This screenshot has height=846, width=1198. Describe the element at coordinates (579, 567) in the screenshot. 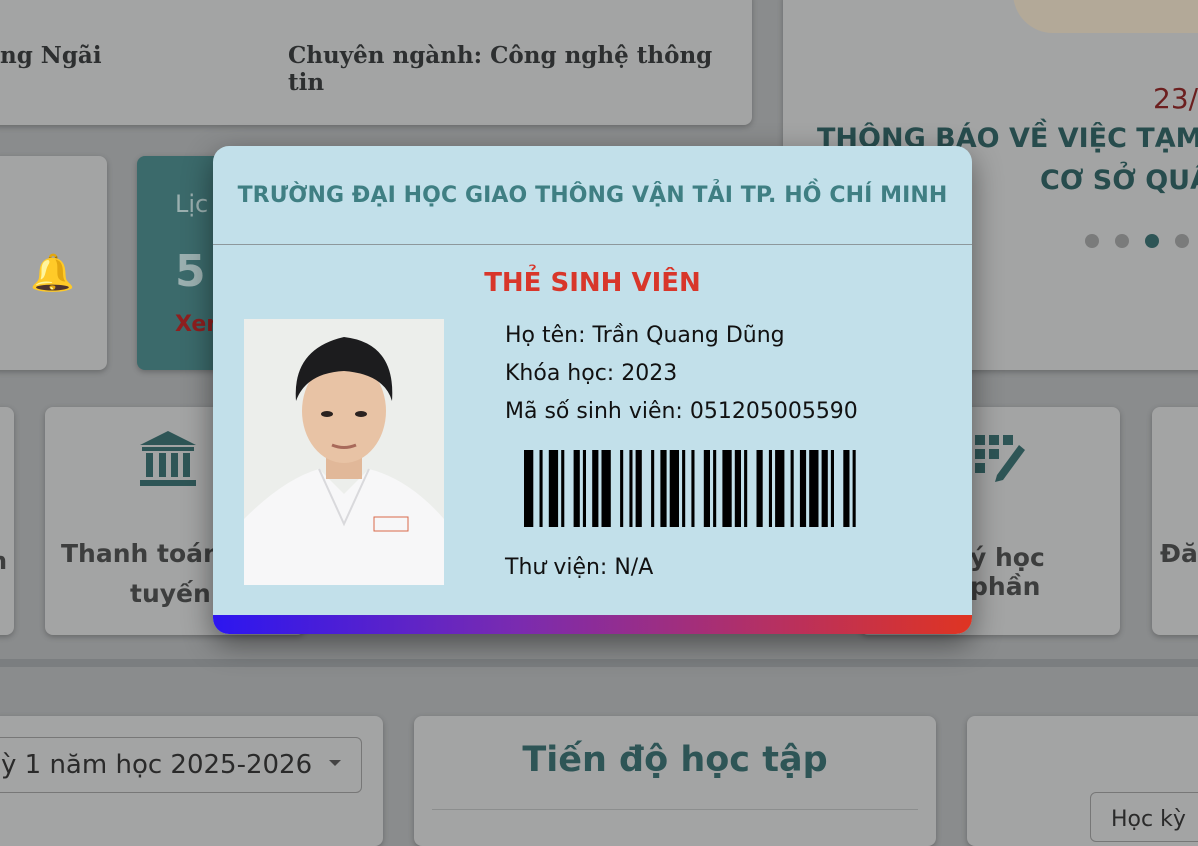

I see `student-library: Thư viện: N/A` at that location.